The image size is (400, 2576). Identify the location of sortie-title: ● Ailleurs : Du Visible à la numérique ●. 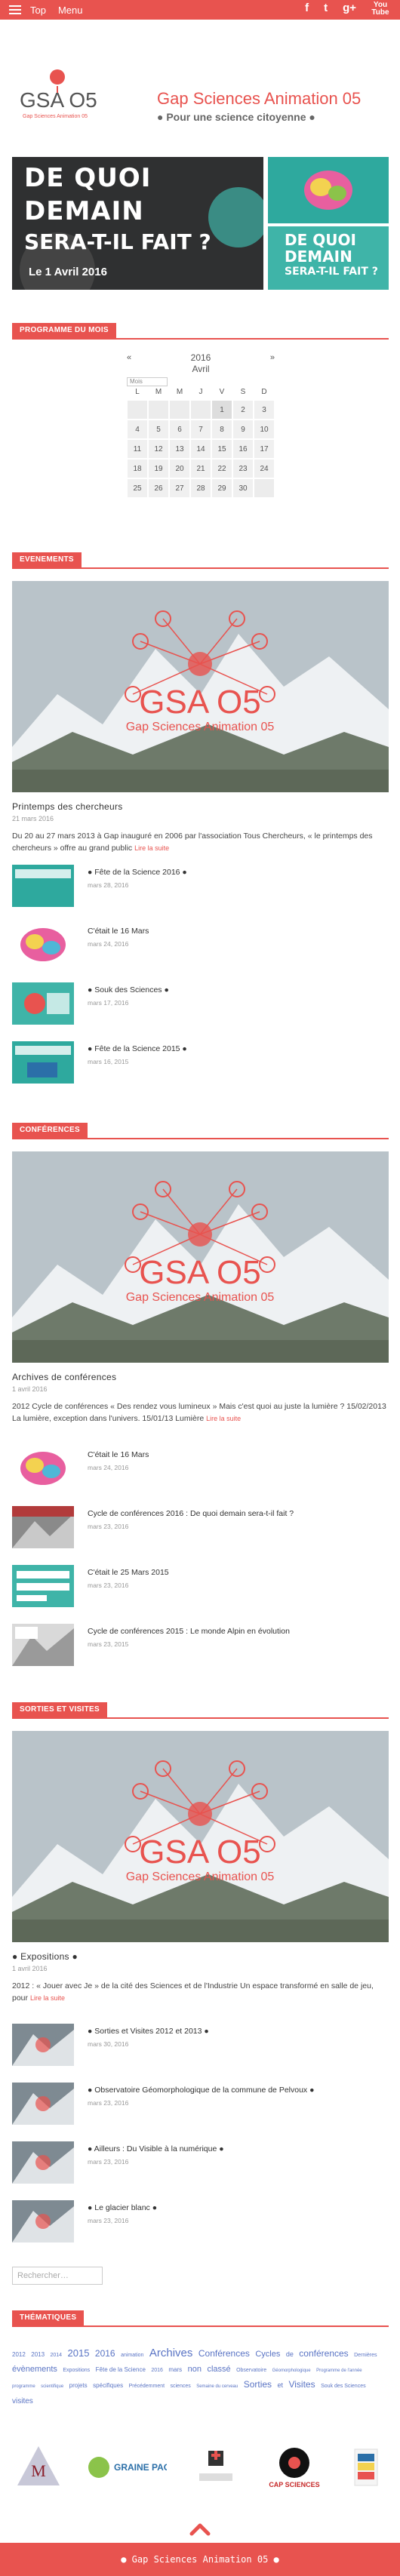
(156, 2148).